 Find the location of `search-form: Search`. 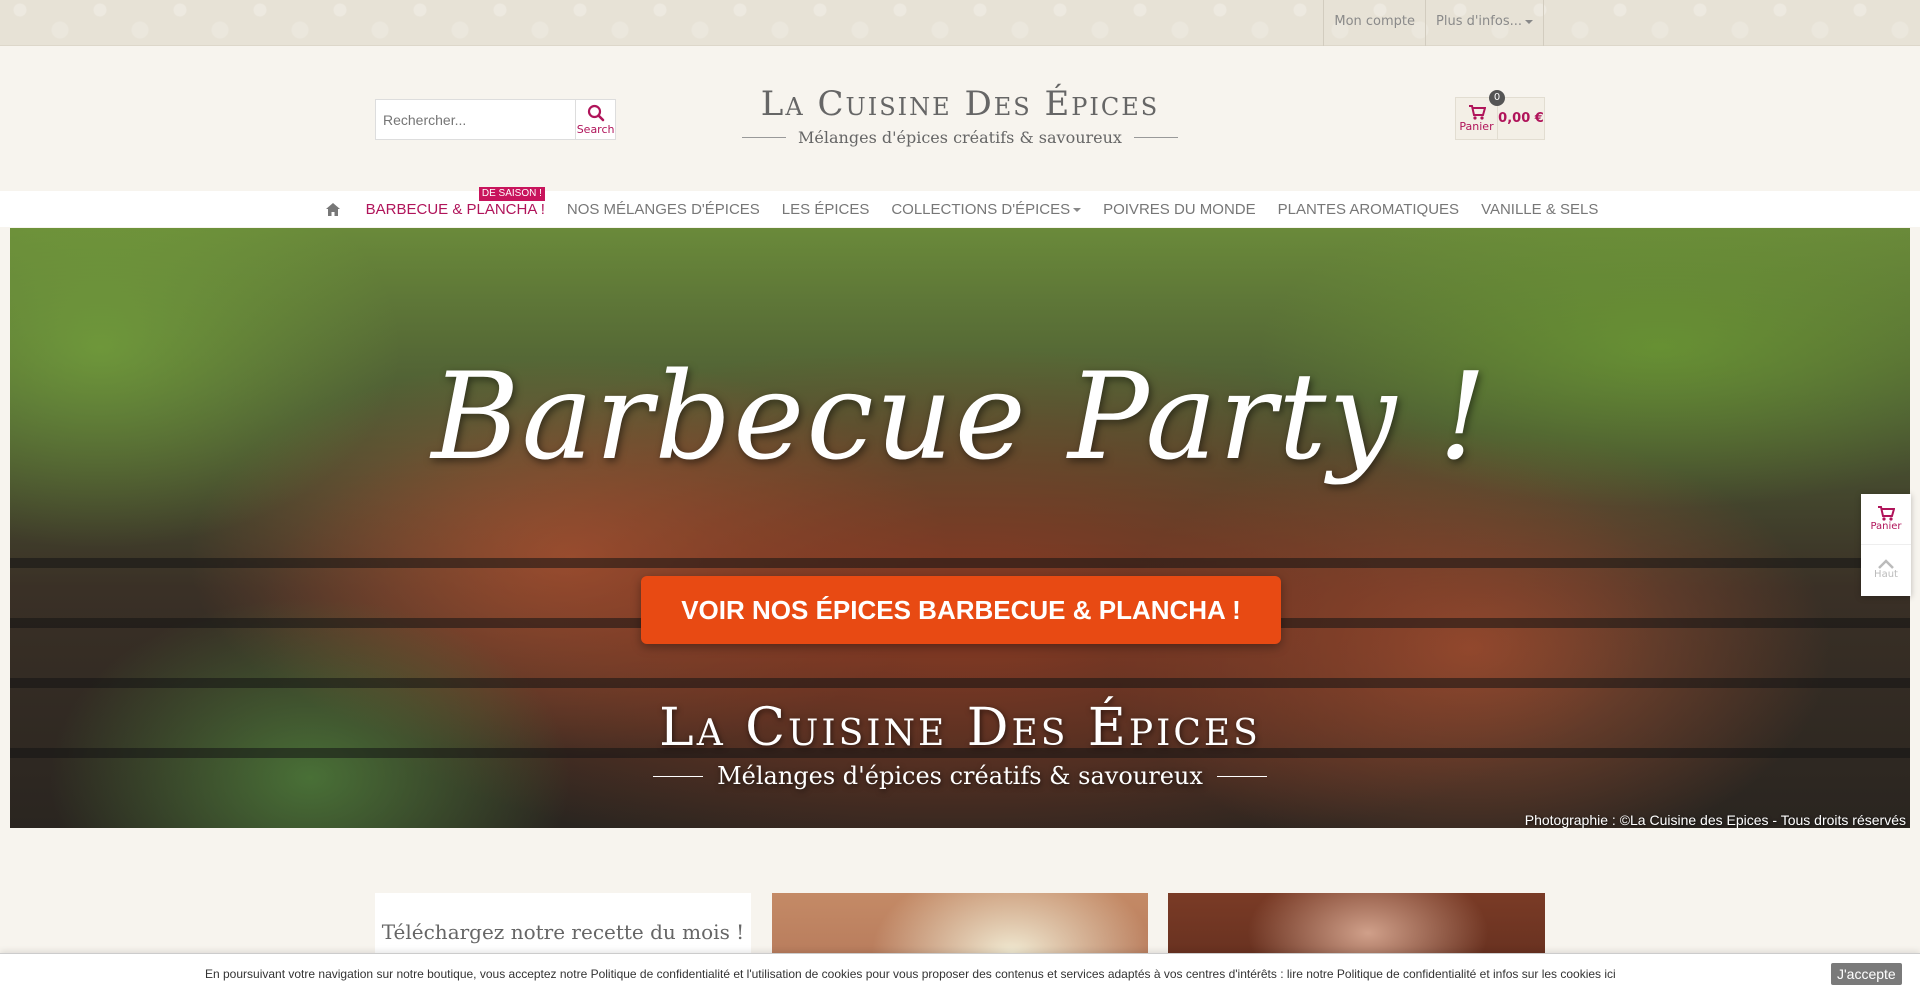

search-form: Search is located at coordinates (495, 119).